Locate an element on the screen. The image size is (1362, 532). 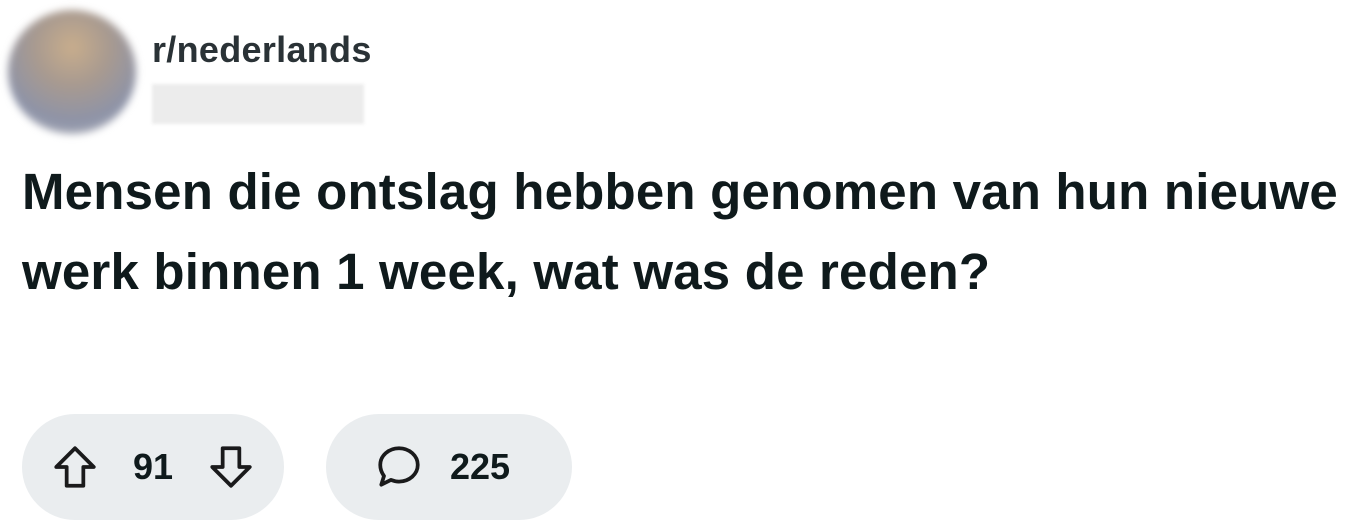
upvote-icon is located at coordinates (75, 467).